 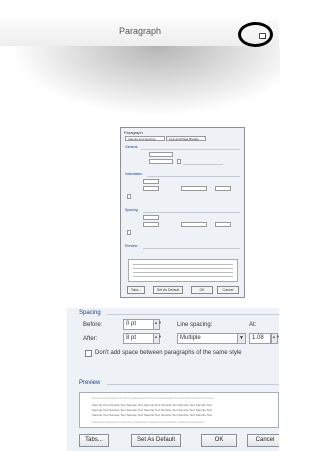 I want to click on after-label: After:, so click(x=90, y=339).